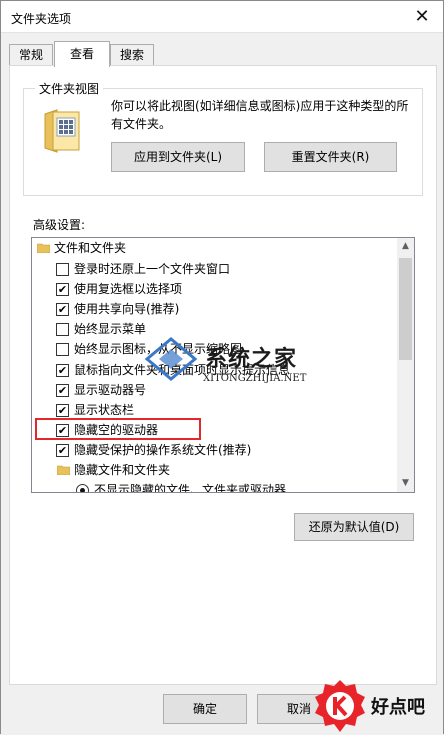 This screenshot has height=735, width=444. I want to click on tree-item-hidden-files-folders: 隐藏文件和文件夹, so click(215, 470).